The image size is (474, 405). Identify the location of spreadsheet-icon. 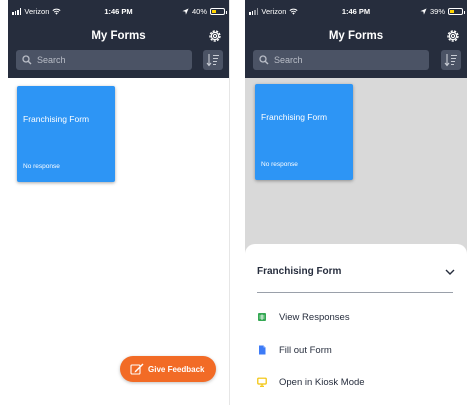
(262, 317).